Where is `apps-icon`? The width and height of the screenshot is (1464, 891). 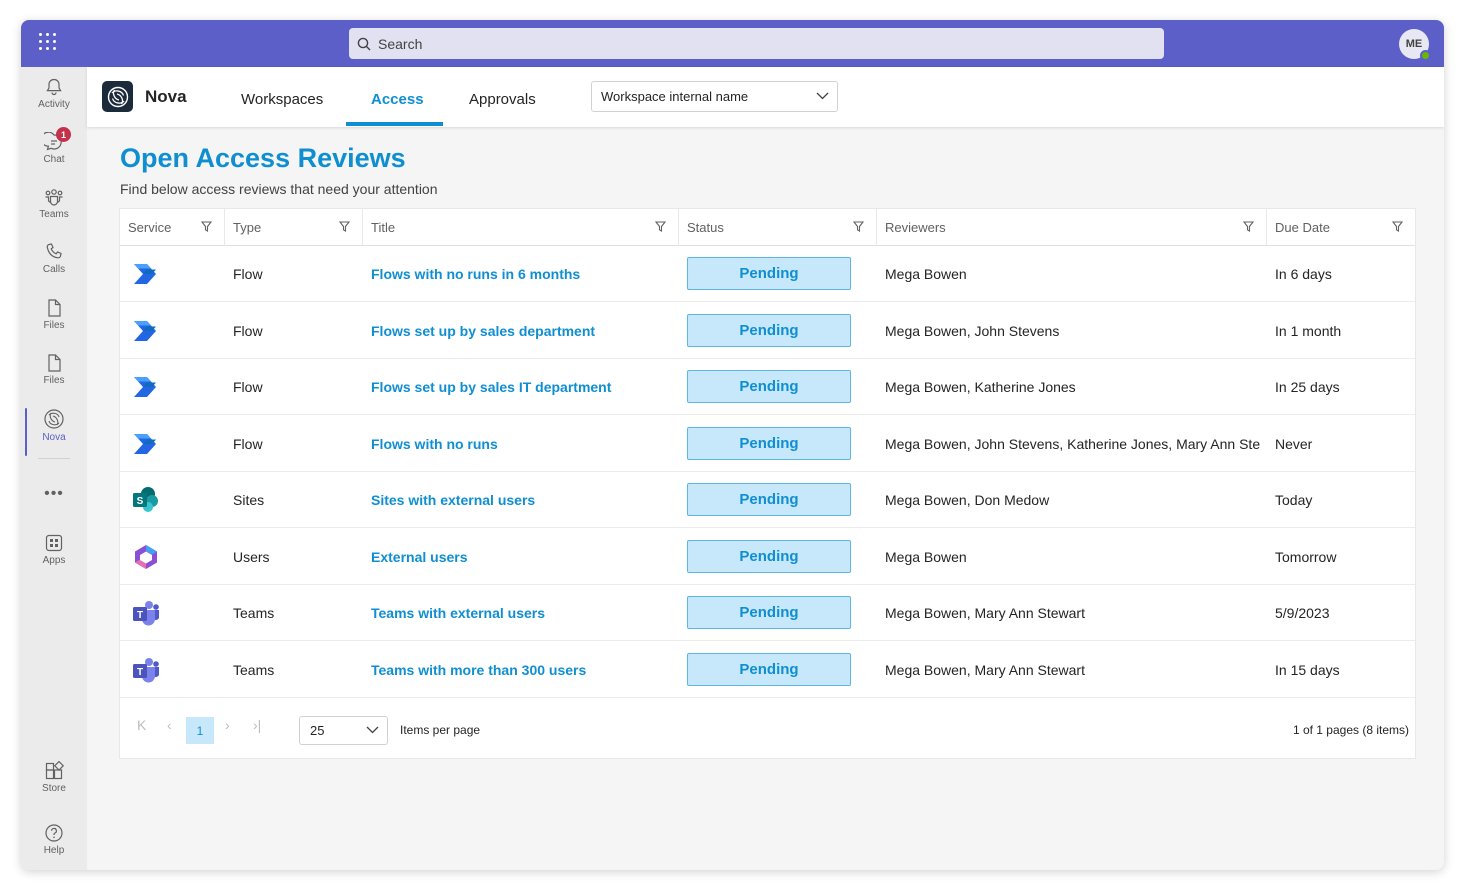 apps-icon is located at coordinates (54, 543).